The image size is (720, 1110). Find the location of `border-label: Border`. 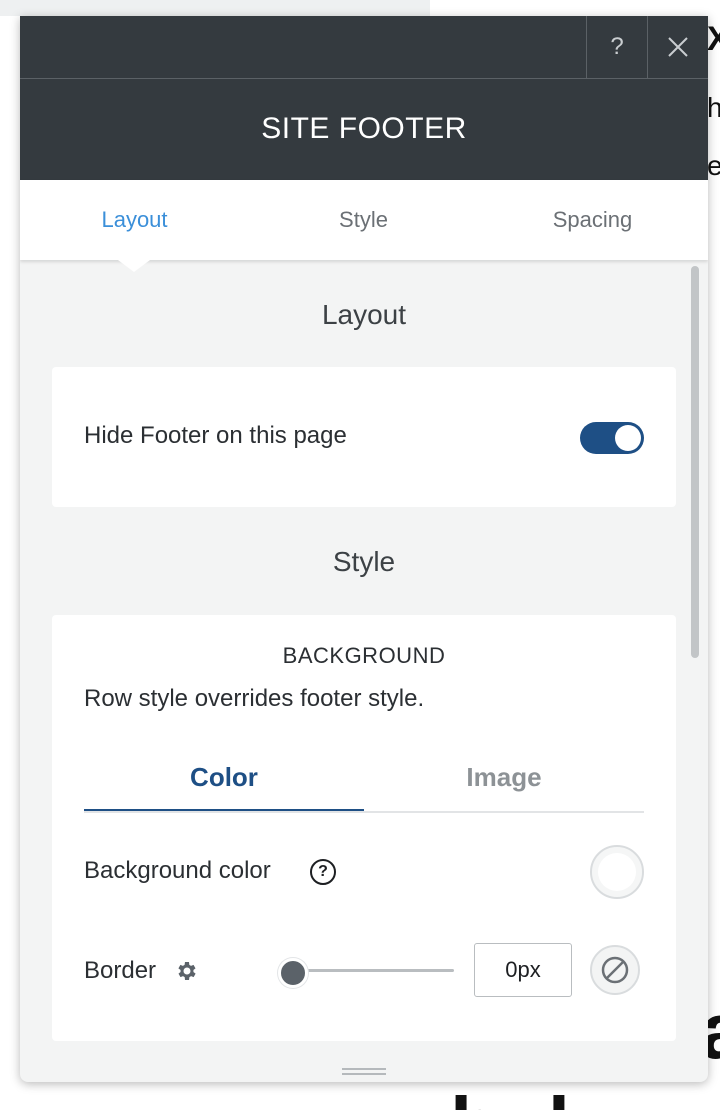

border-label: Border is located at coordinates (120, 970).